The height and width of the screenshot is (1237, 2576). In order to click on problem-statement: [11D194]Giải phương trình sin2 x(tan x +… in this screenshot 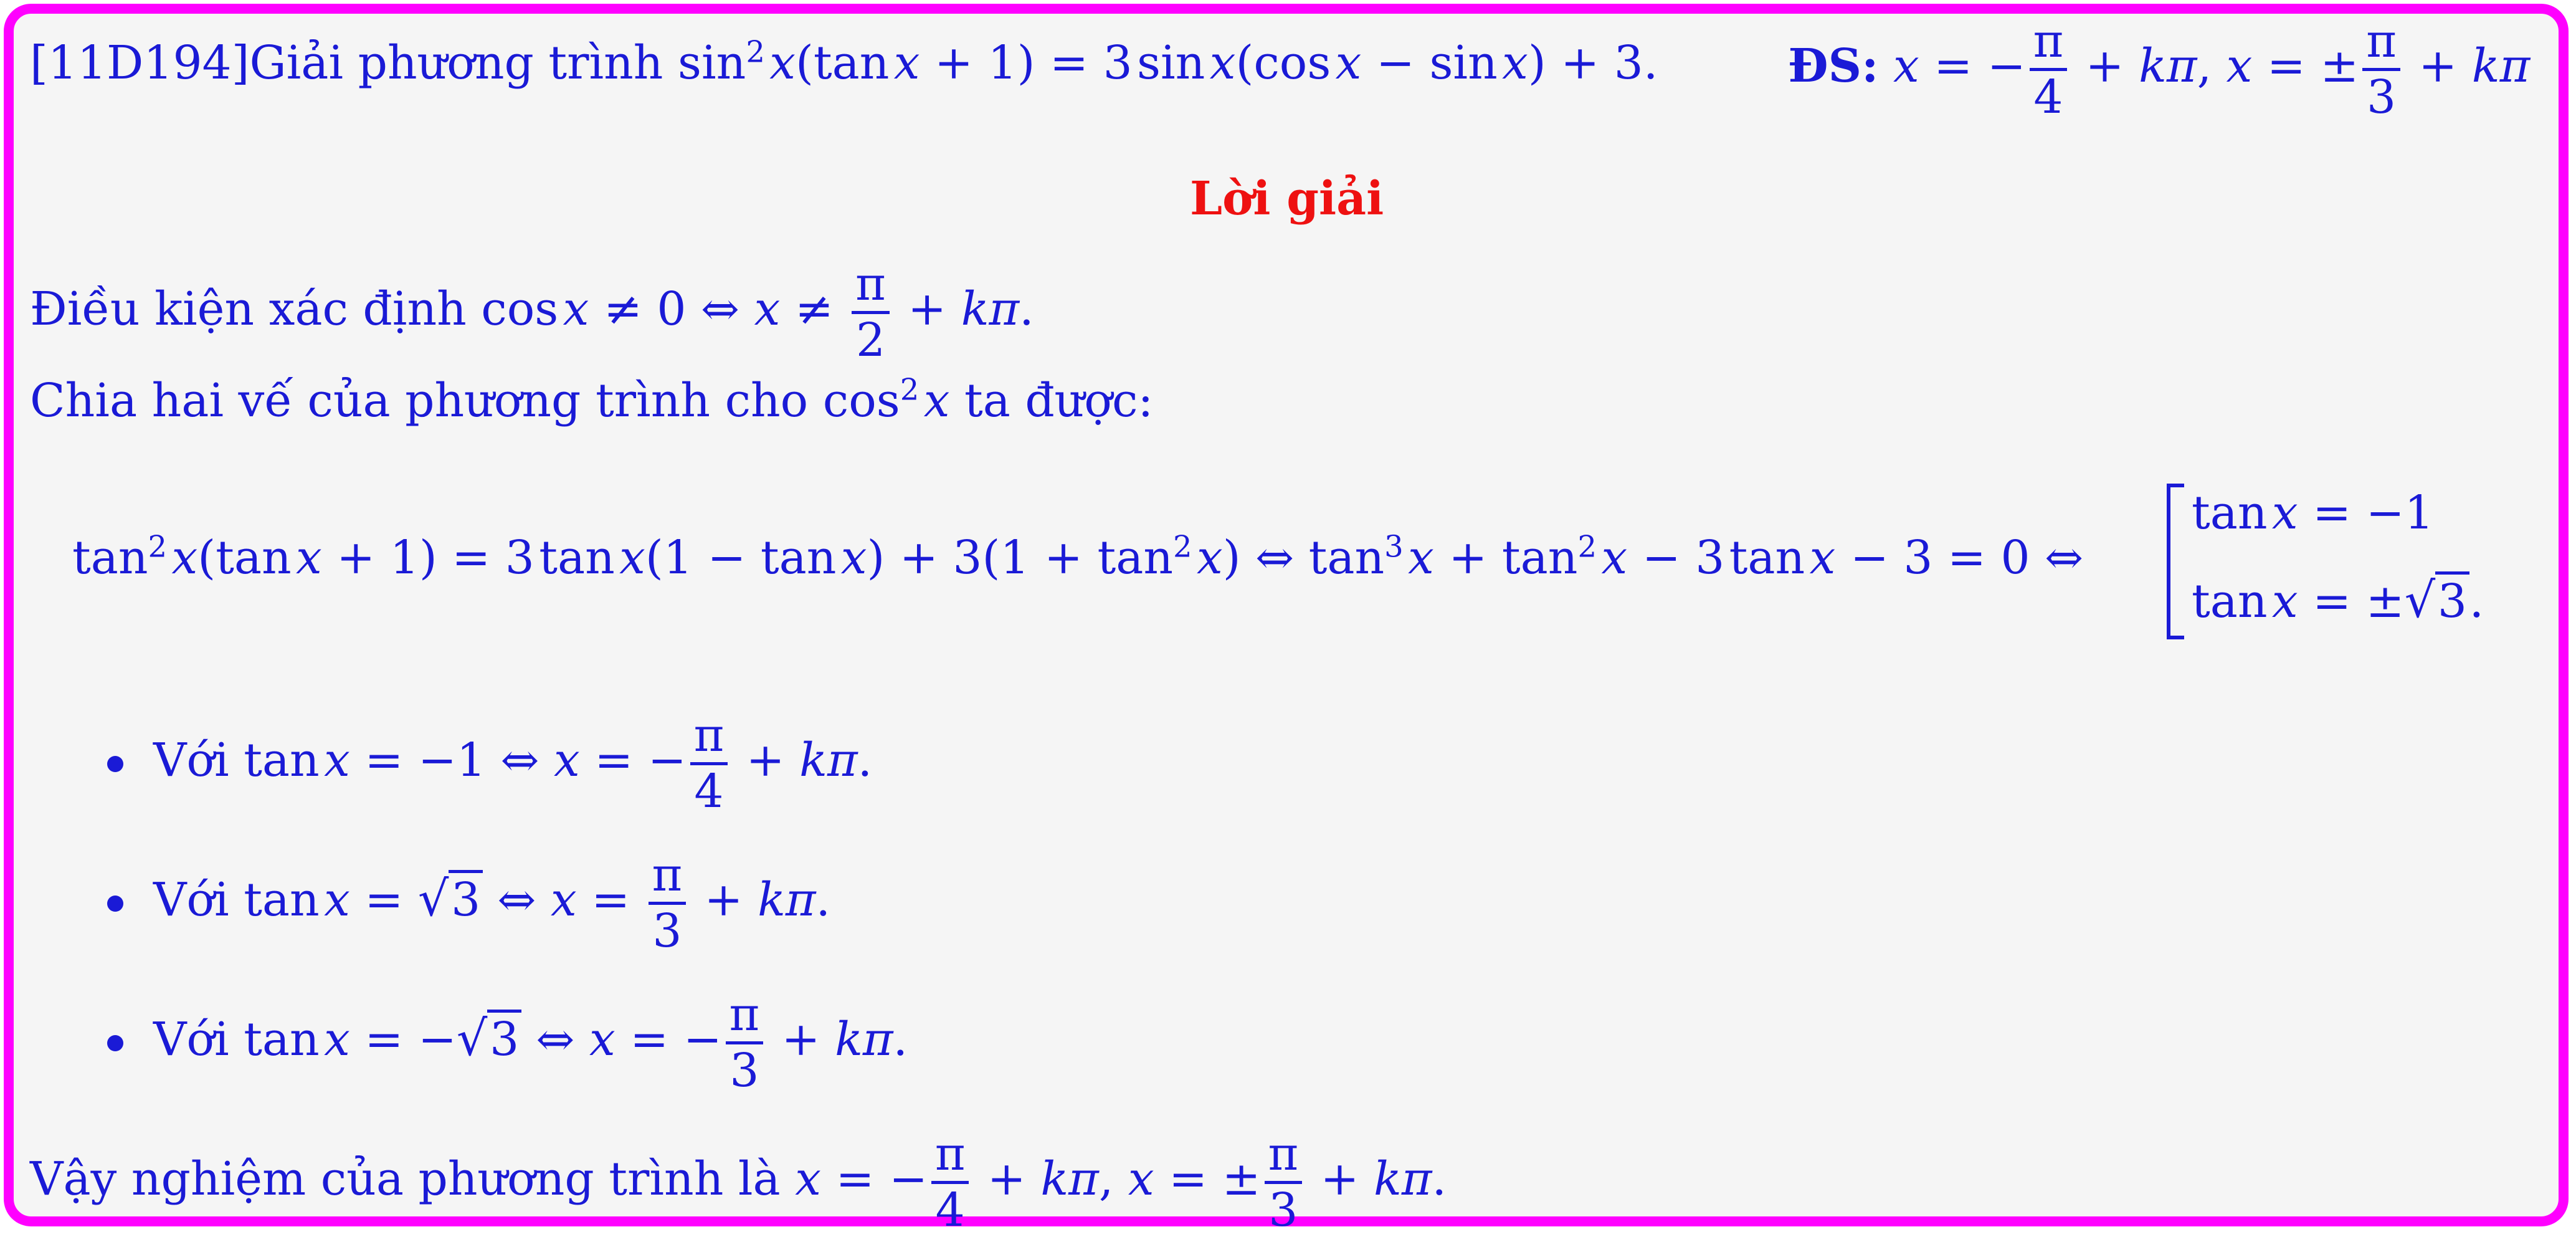, I will do `click(844, 62)`.